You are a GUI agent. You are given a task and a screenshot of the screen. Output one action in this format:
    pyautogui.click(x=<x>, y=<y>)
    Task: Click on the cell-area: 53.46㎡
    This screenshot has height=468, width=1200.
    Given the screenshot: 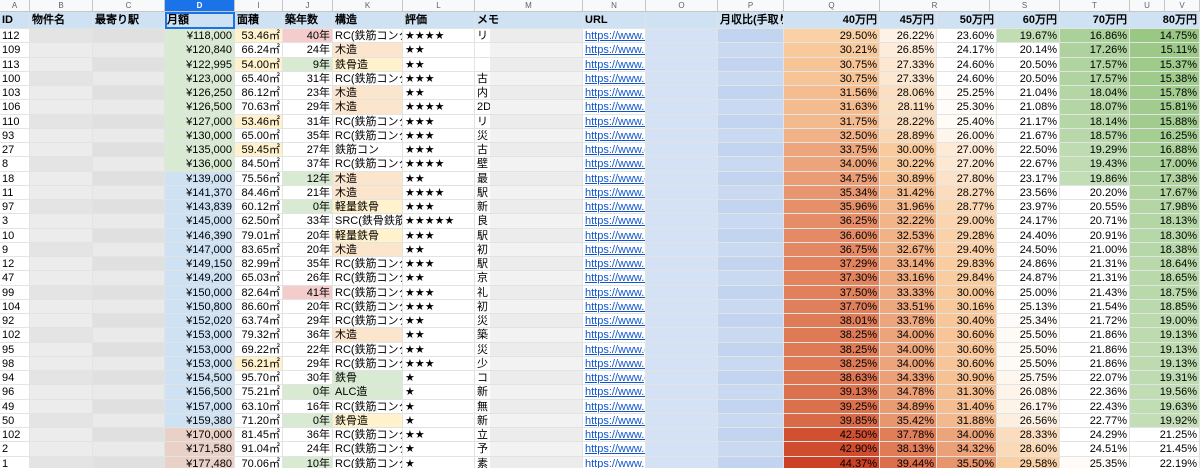 What is the action you would take?
    pyautogui.click(x=259, y=121)
    